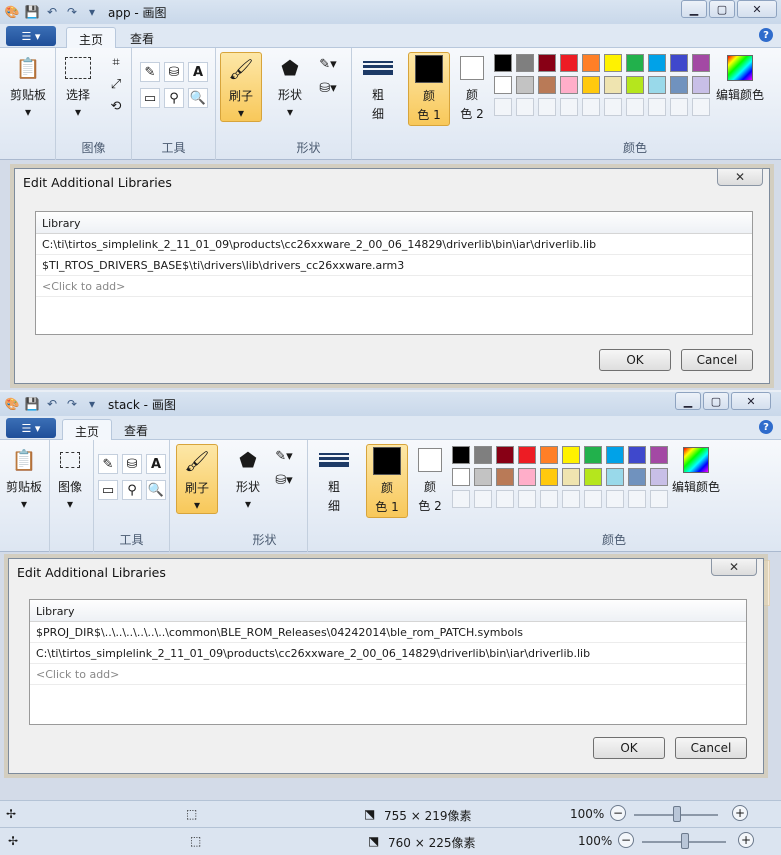  I want to click on eraser-icon: ▭, so click(150, 98).